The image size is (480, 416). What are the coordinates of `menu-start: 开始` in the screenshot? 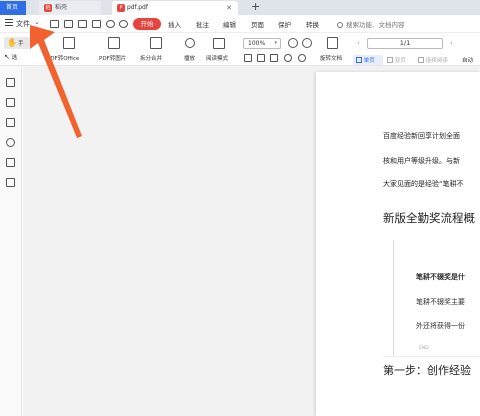 It's located at (147, 24).